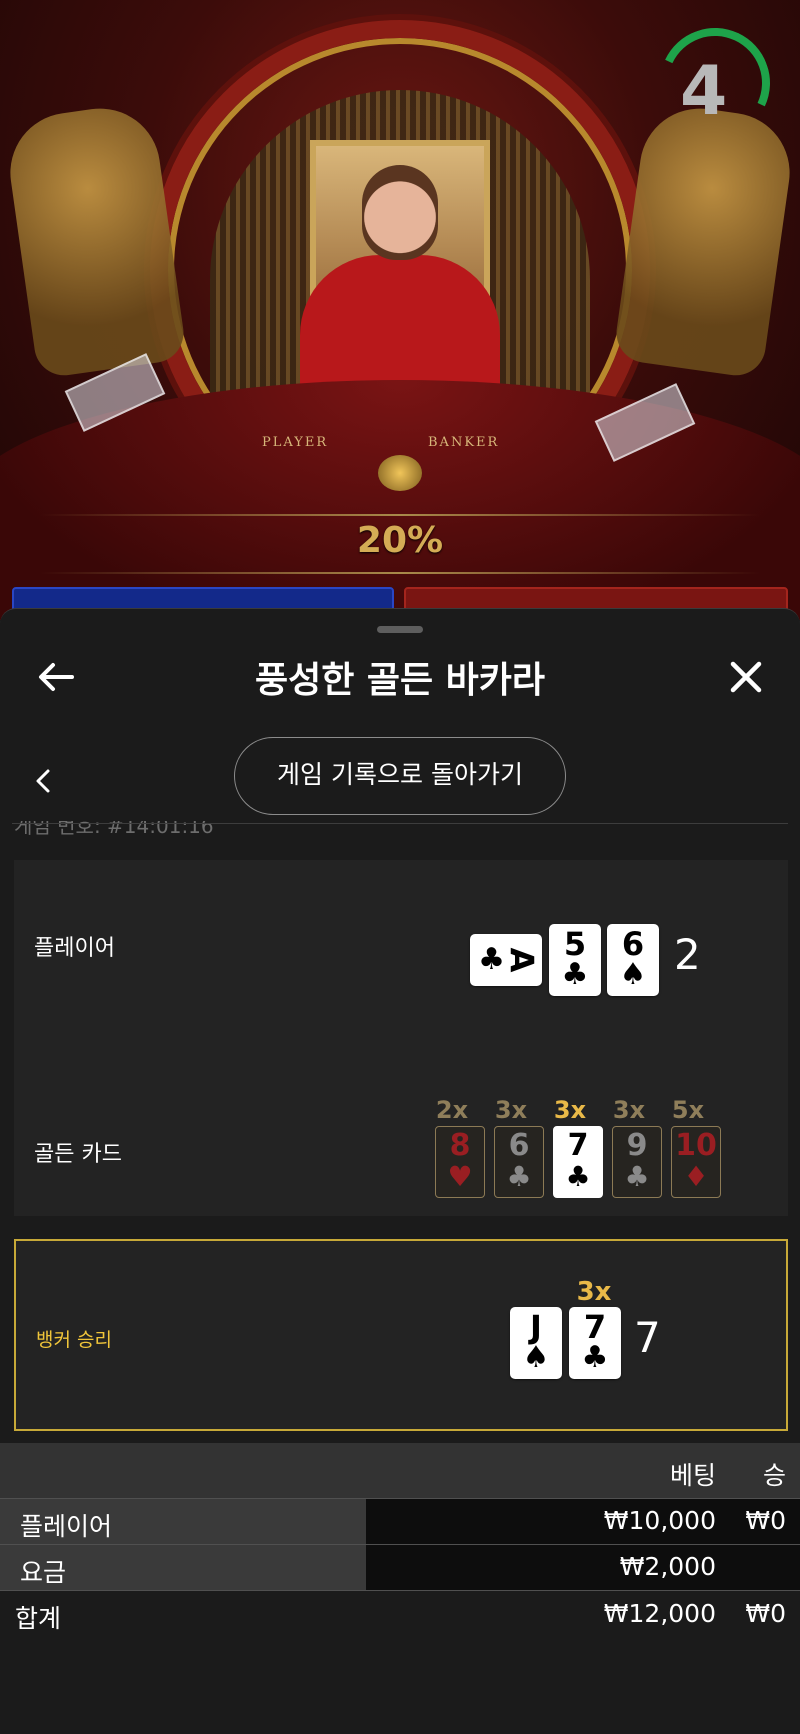  What do you see at coordinates (400, 573) in the screenshot?
I see `gold-divider-bottom` at bounding box center [400, 573].